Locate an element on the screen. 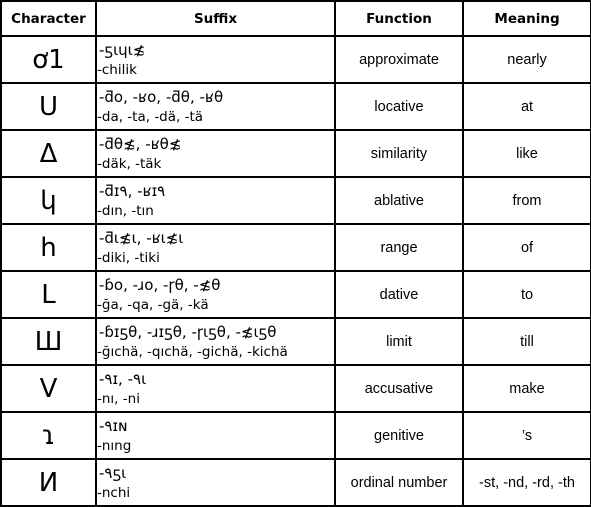 The height and width of the screenshot is (507, 591). suffix-script: -ɓo, -ɹo, -ɼθ, -≴θ is located at coordinates (160, 284).